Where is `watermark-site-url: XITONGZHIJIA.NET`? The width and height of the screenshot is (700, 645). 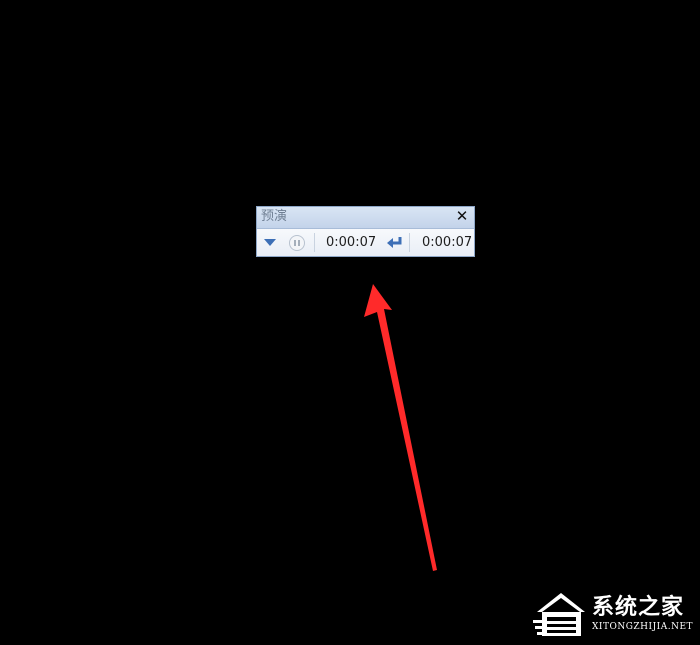 watermark-site-url: XITONGZHIJIA.NET is located at coordinates (643, 627).